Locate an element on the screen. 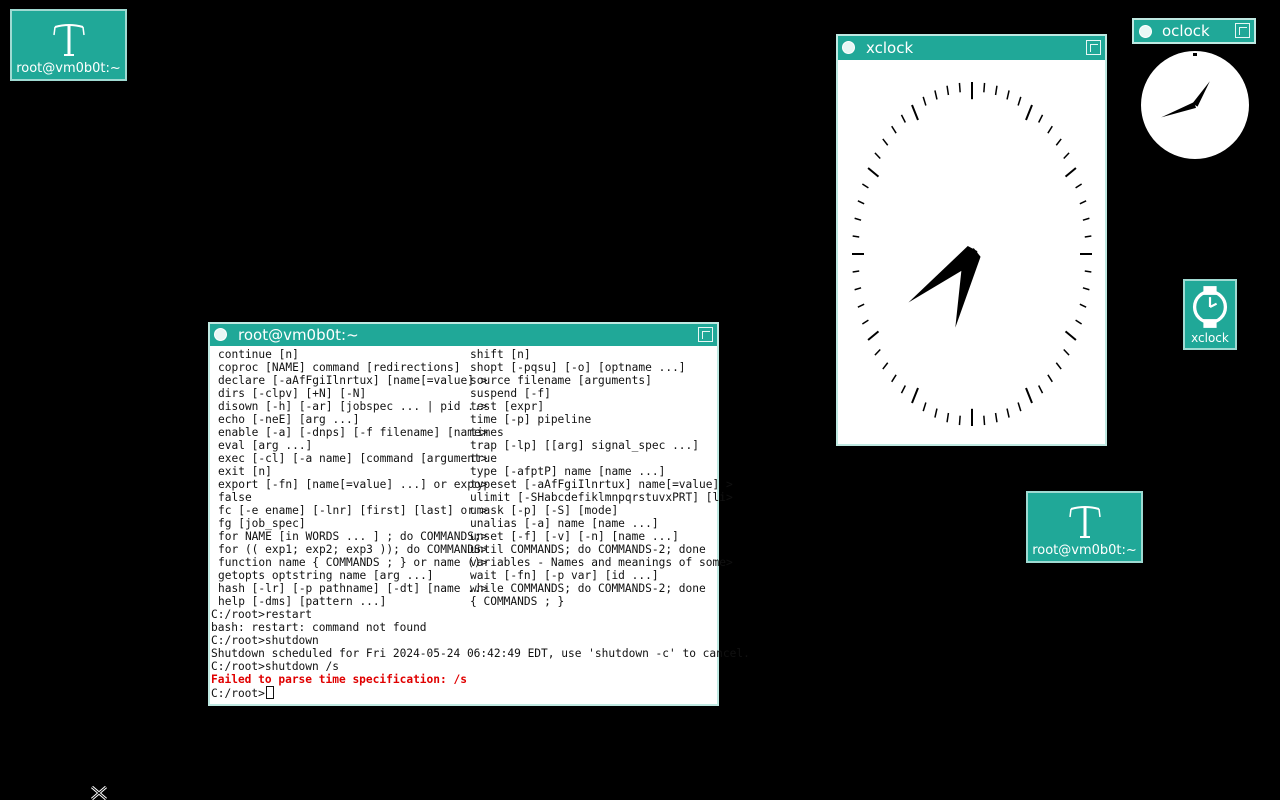  help-entry: disown [-h] [-ar] [jobspec ... | pid ..> is located at coordinates (353, 406).